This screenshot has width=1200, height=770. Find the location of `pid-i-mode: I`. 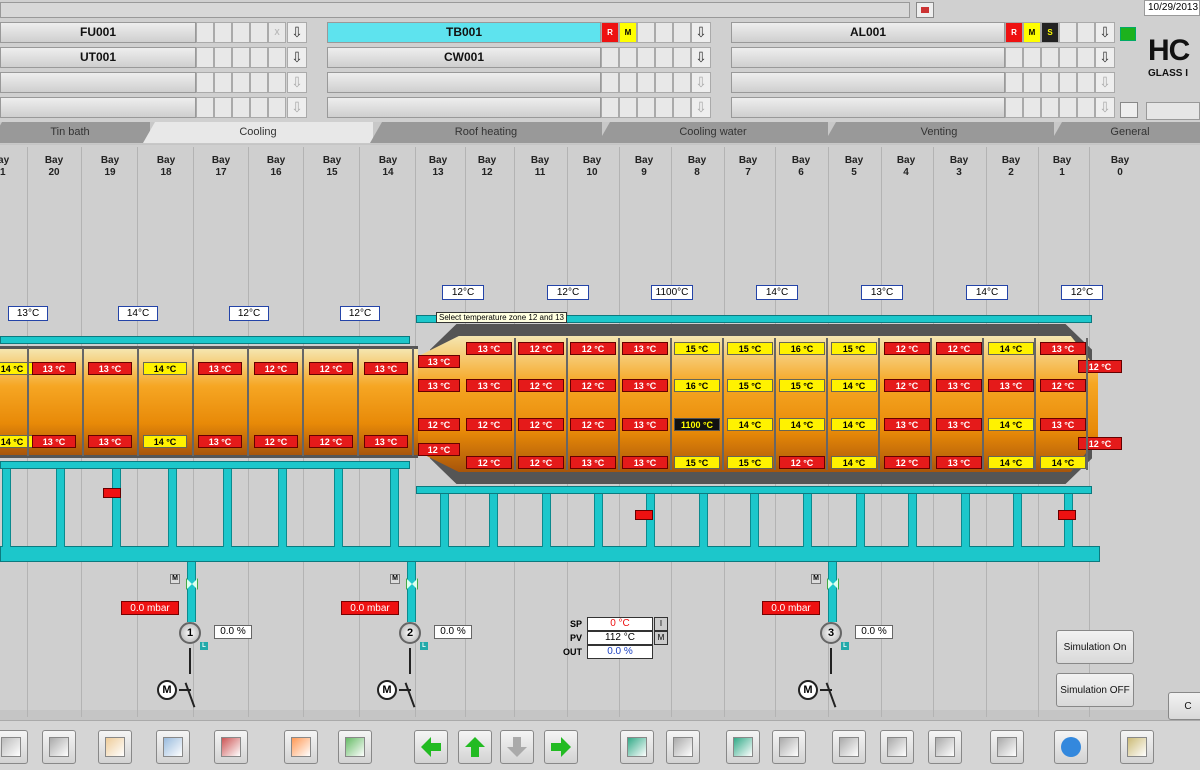

pid-i-mode: I is located at coordinates (661, 624).